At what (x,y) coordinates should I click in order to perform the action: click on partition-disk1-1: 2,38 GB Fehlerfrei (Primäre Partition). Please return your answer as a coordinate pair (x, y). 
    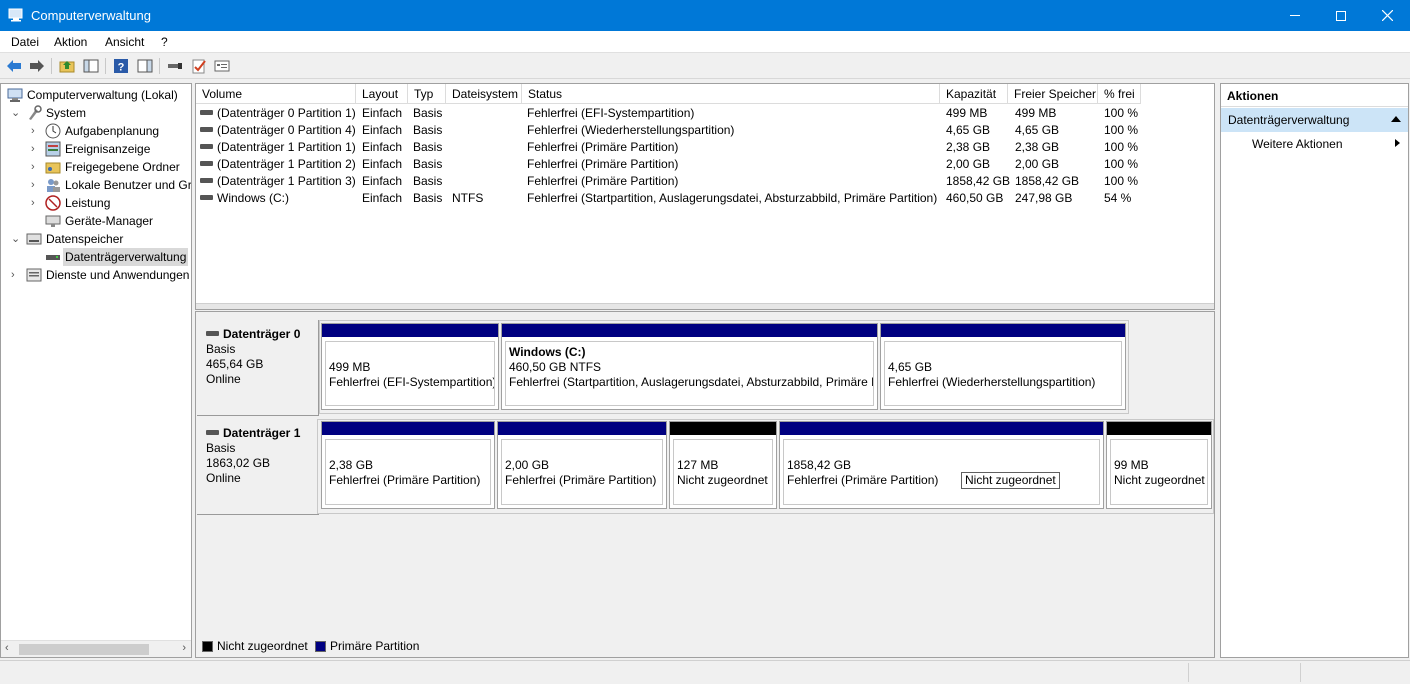
    Looking at the image, I should click on (408, 465).